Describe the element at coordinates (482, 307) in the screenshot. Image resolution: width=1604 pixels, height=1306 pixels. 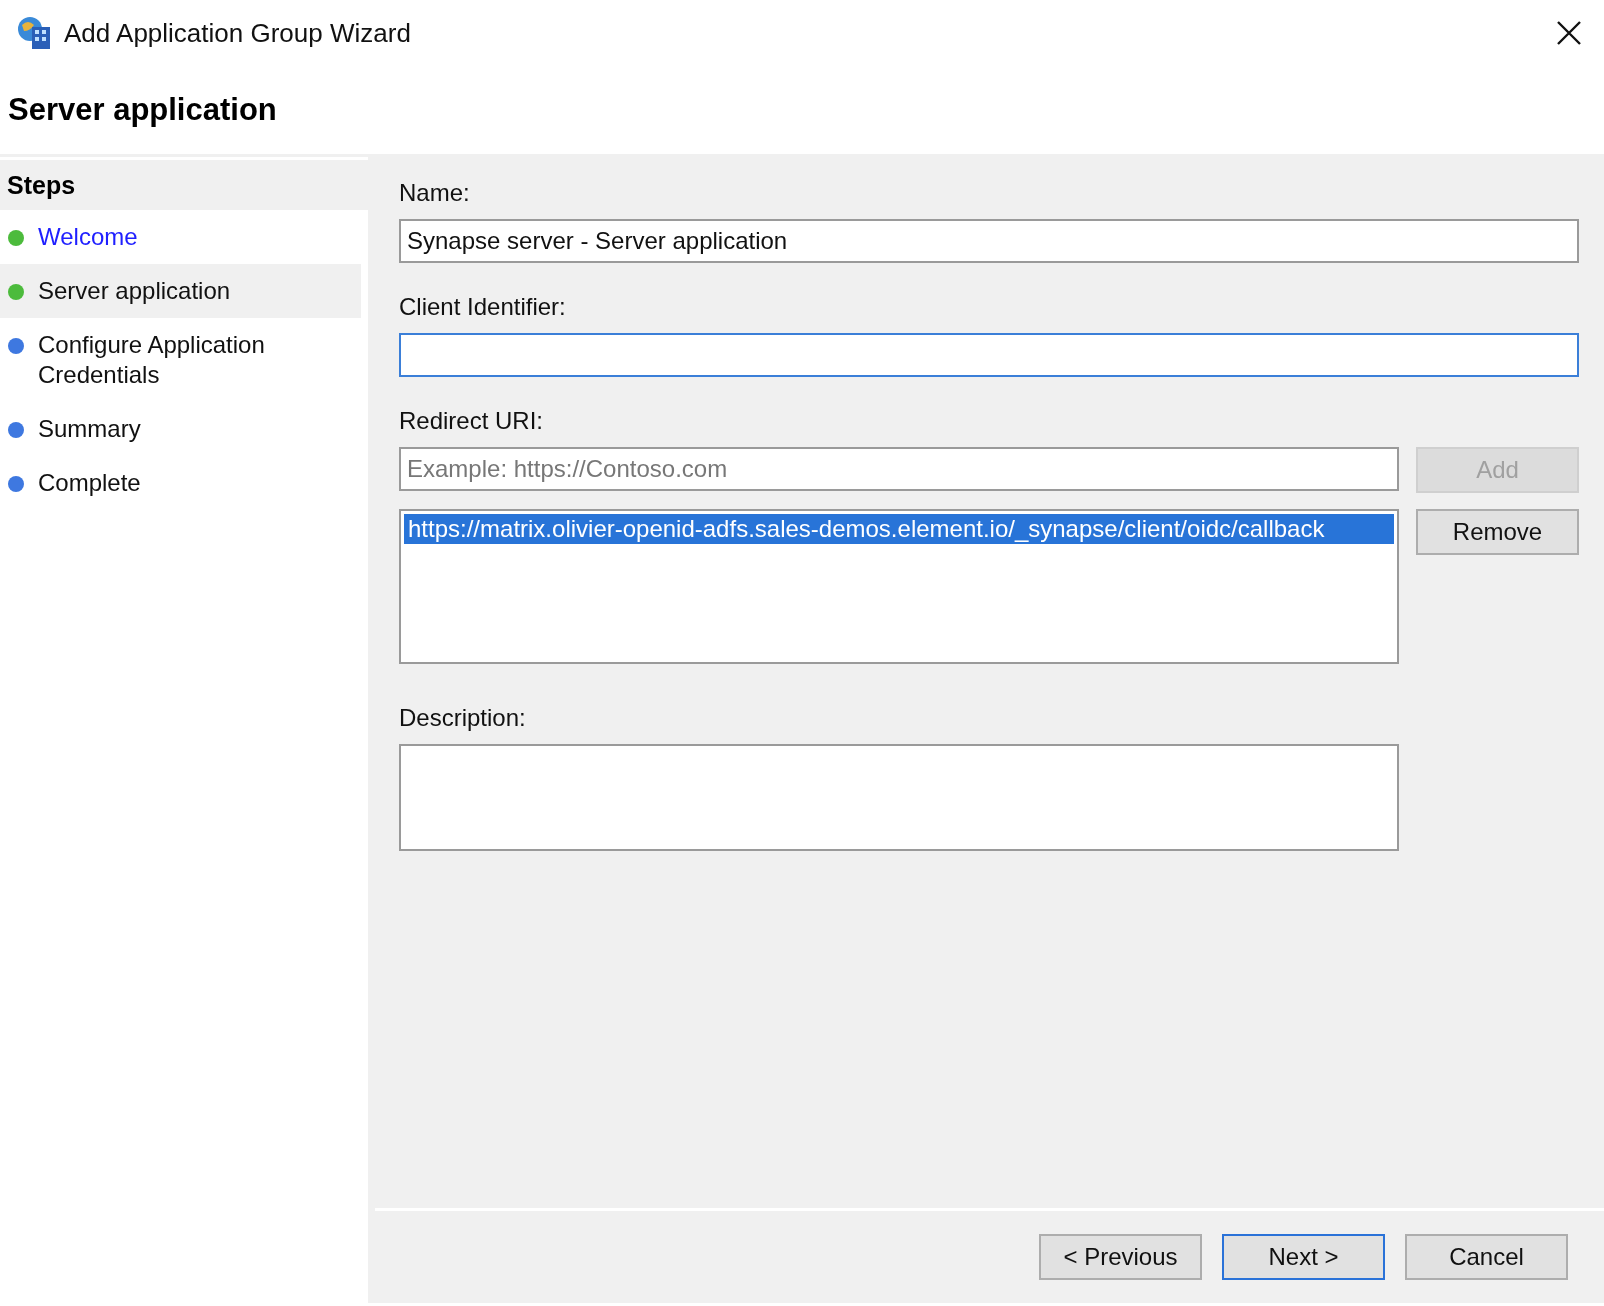
I see `field-label: Client Identifier:` at that location.